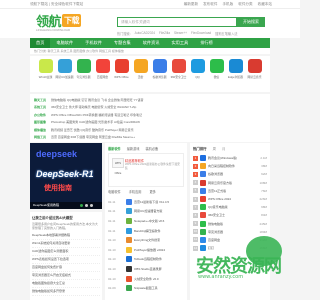  Describe the element at coordinates (40, 43) in the screenshot. I see `nav-item: 首页` at that location.